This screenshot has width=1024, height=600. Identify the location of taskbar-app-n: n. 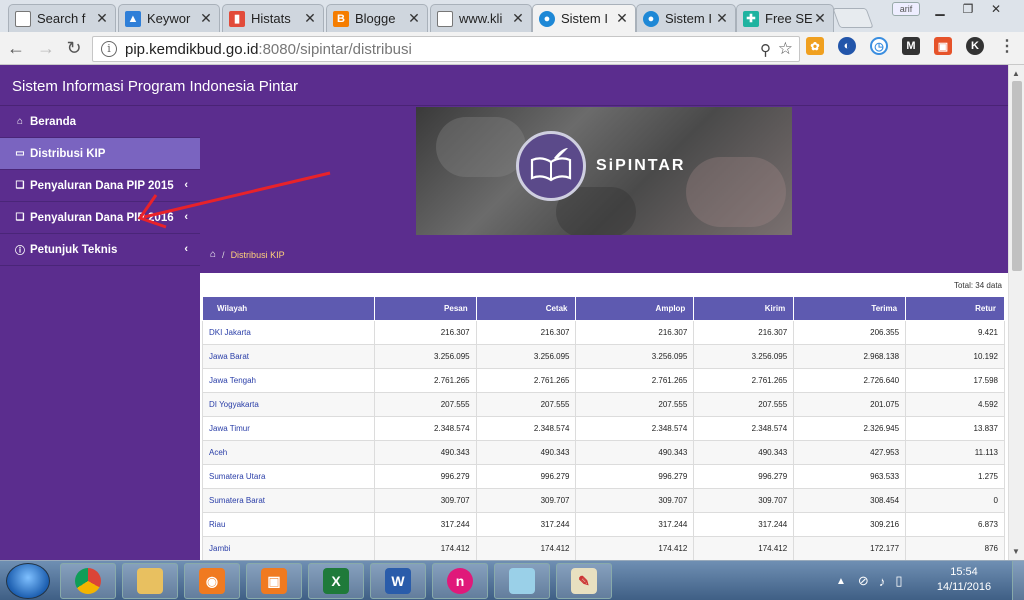
(460, 581).